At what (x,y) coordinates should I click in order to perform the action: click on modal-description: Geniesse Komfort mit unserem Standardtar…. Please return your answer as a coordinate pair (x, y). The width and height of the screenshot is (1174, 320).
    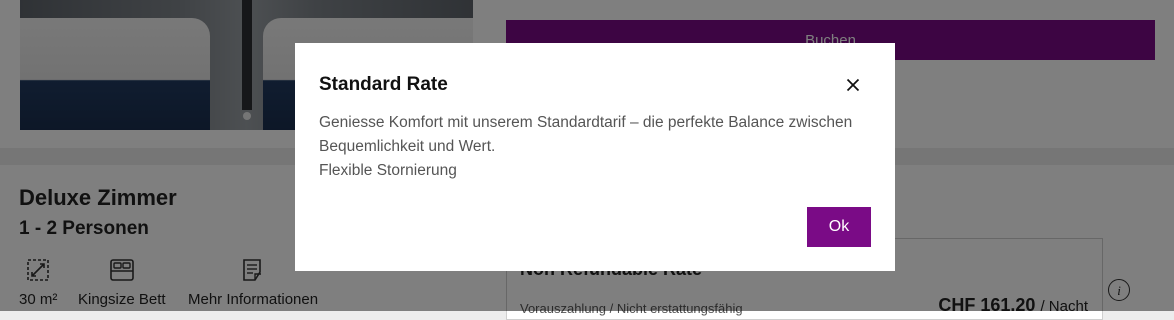
    Looking at the image, I should click on (586, 134).